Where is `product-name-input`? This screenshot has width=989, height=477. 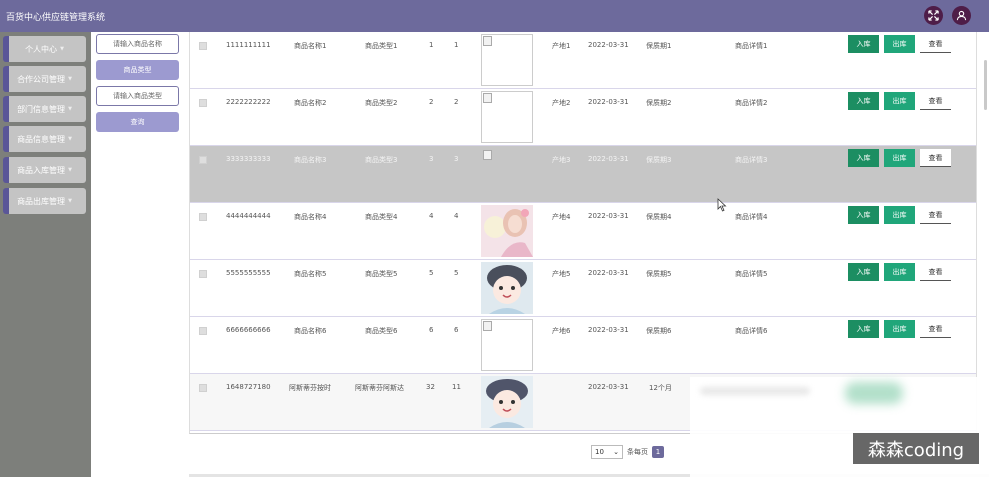 product-name-input is located at coordinates (137, 44).